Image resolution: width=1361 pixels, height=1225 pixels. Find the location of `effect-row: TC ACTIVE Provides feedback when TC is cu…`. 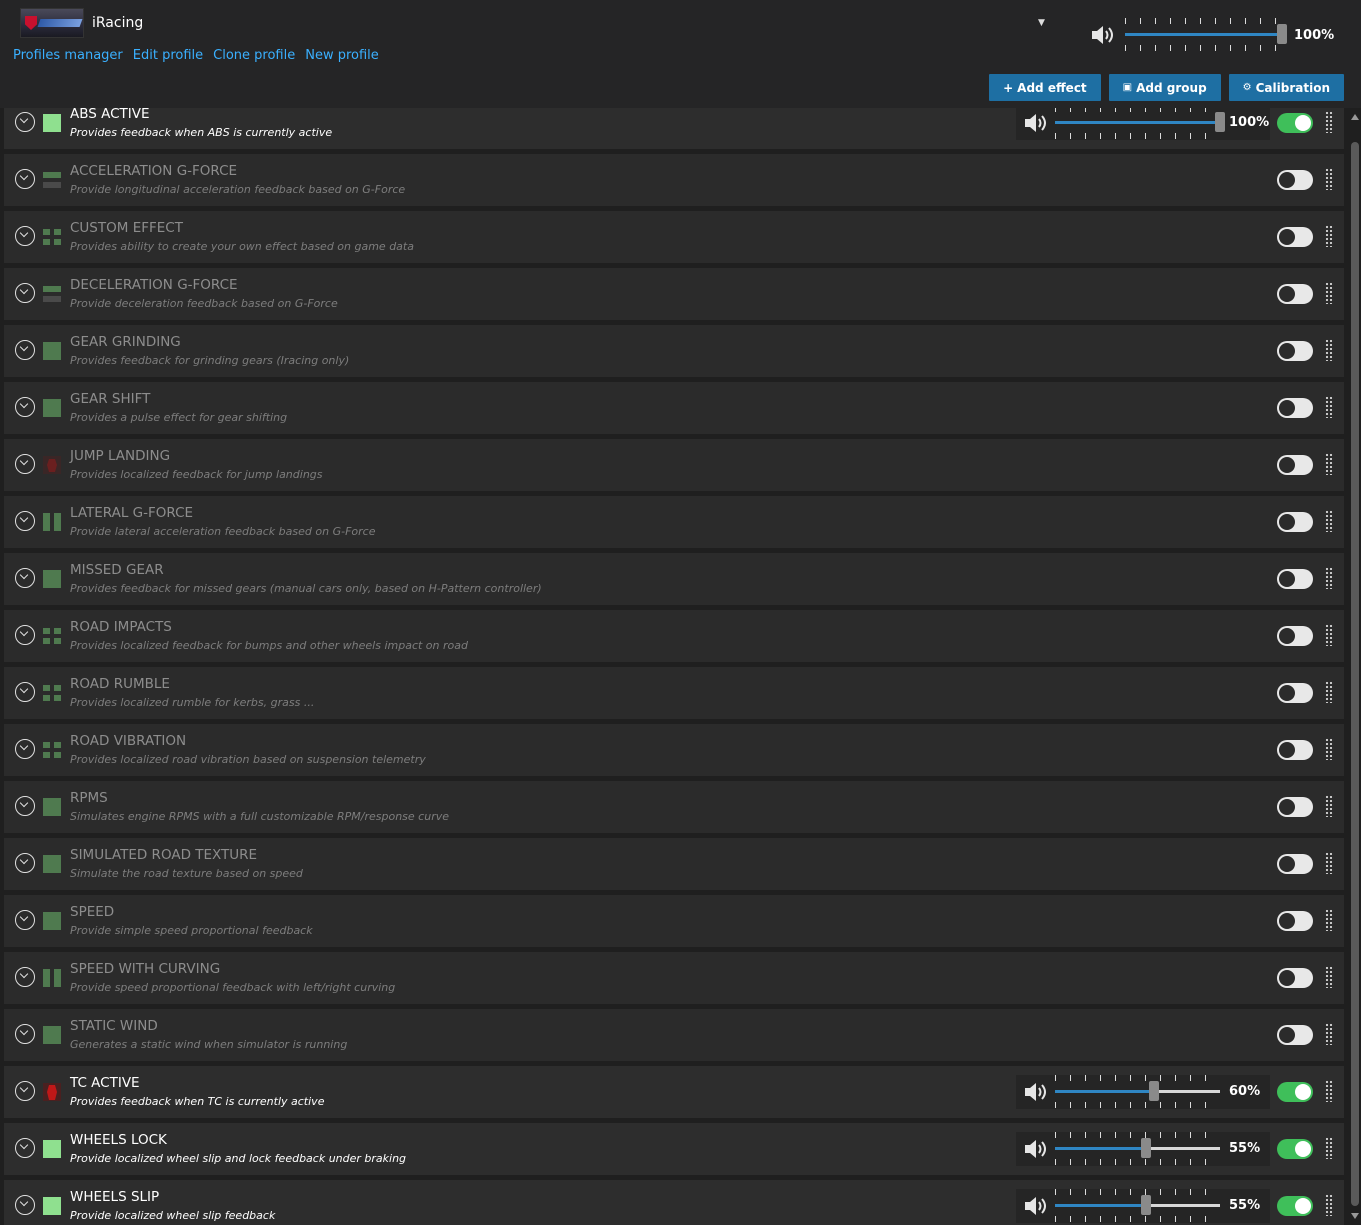

effect-row: TC ACTIVE Provides feedback when TC is cu… is located at coordinates (674, 1092).